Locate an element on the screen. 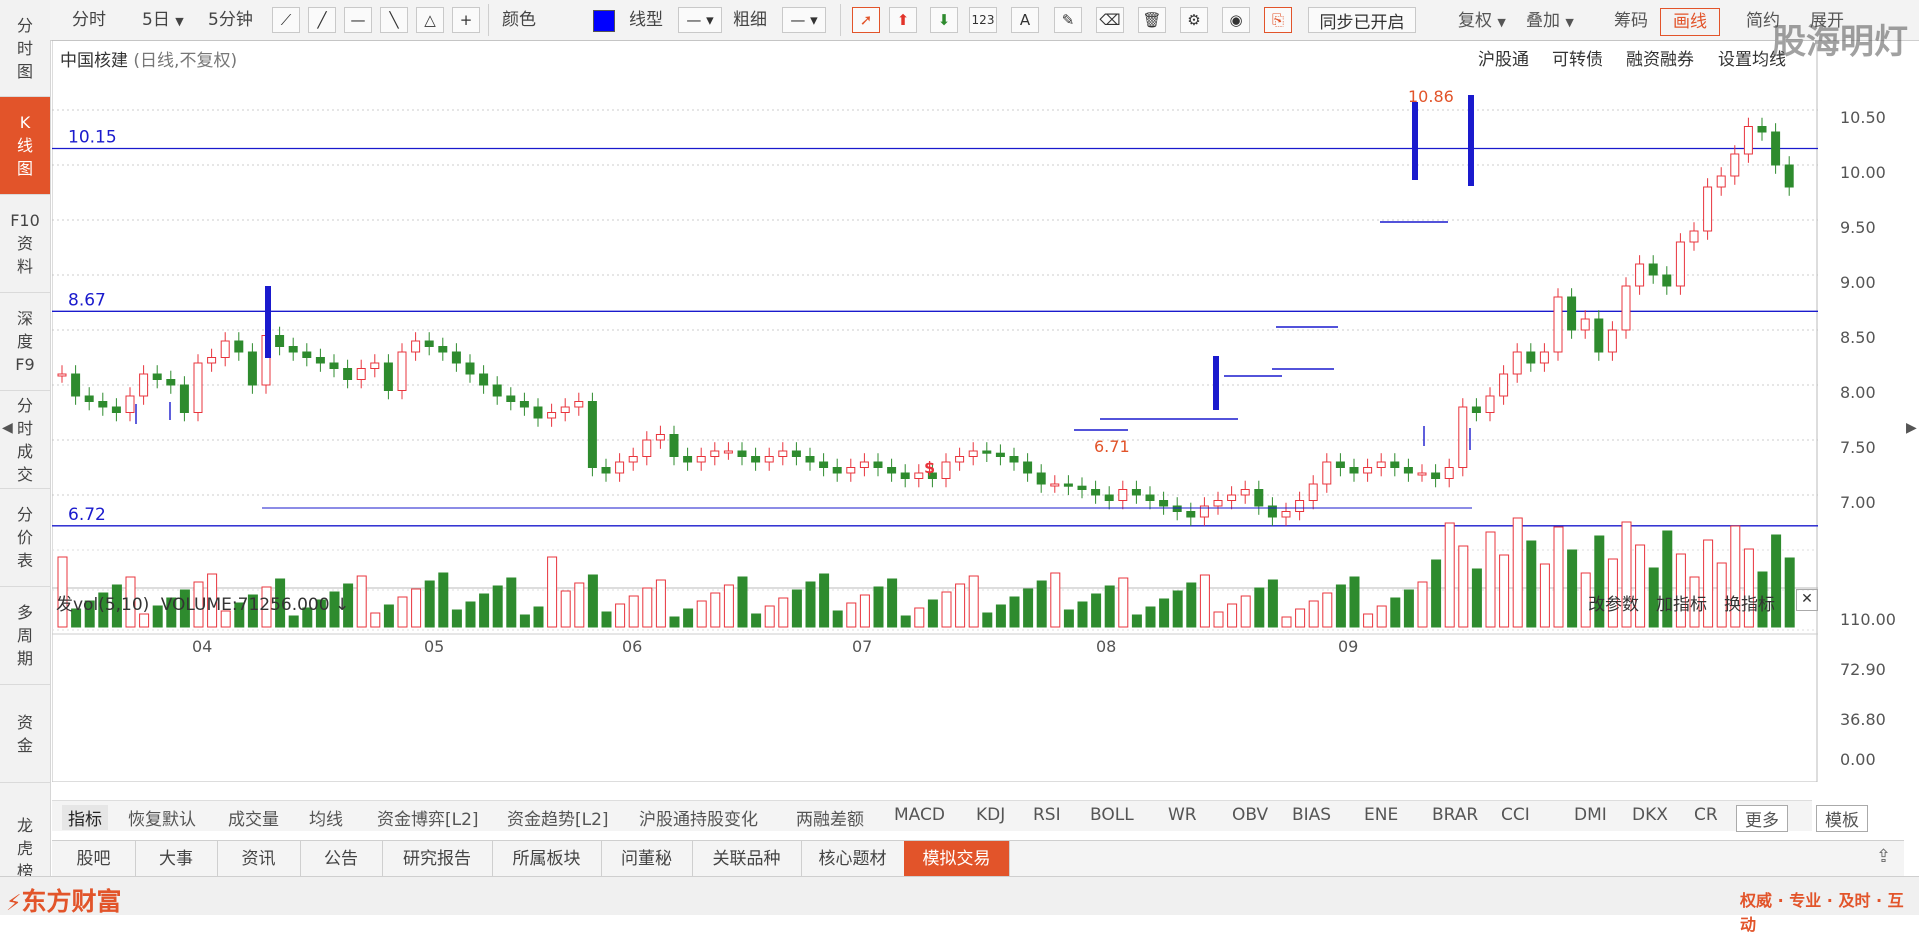 The height and width of the screenshot is (935, 1919). indicator-tab-18: DMI is located at coordinates (1590, 815).